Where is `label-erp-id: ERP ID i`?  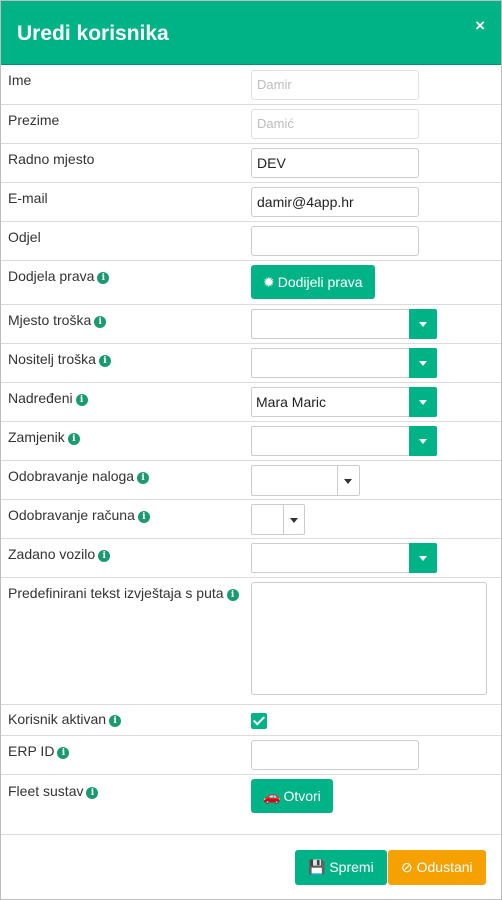
label-erp-id: ERP ID i is located at coordinates (39, 751).